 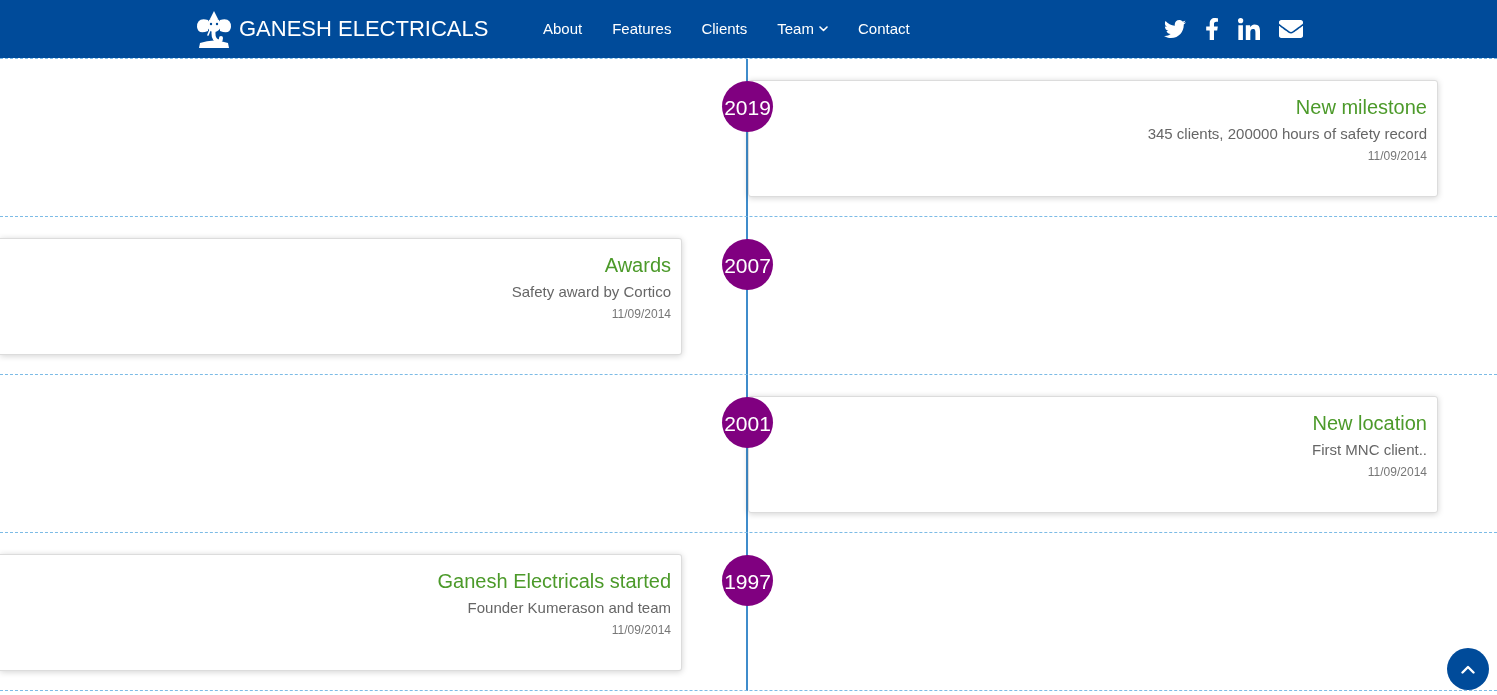 I want to click on event-description: Founder Kumerason and team, so click(x=569, y=608).